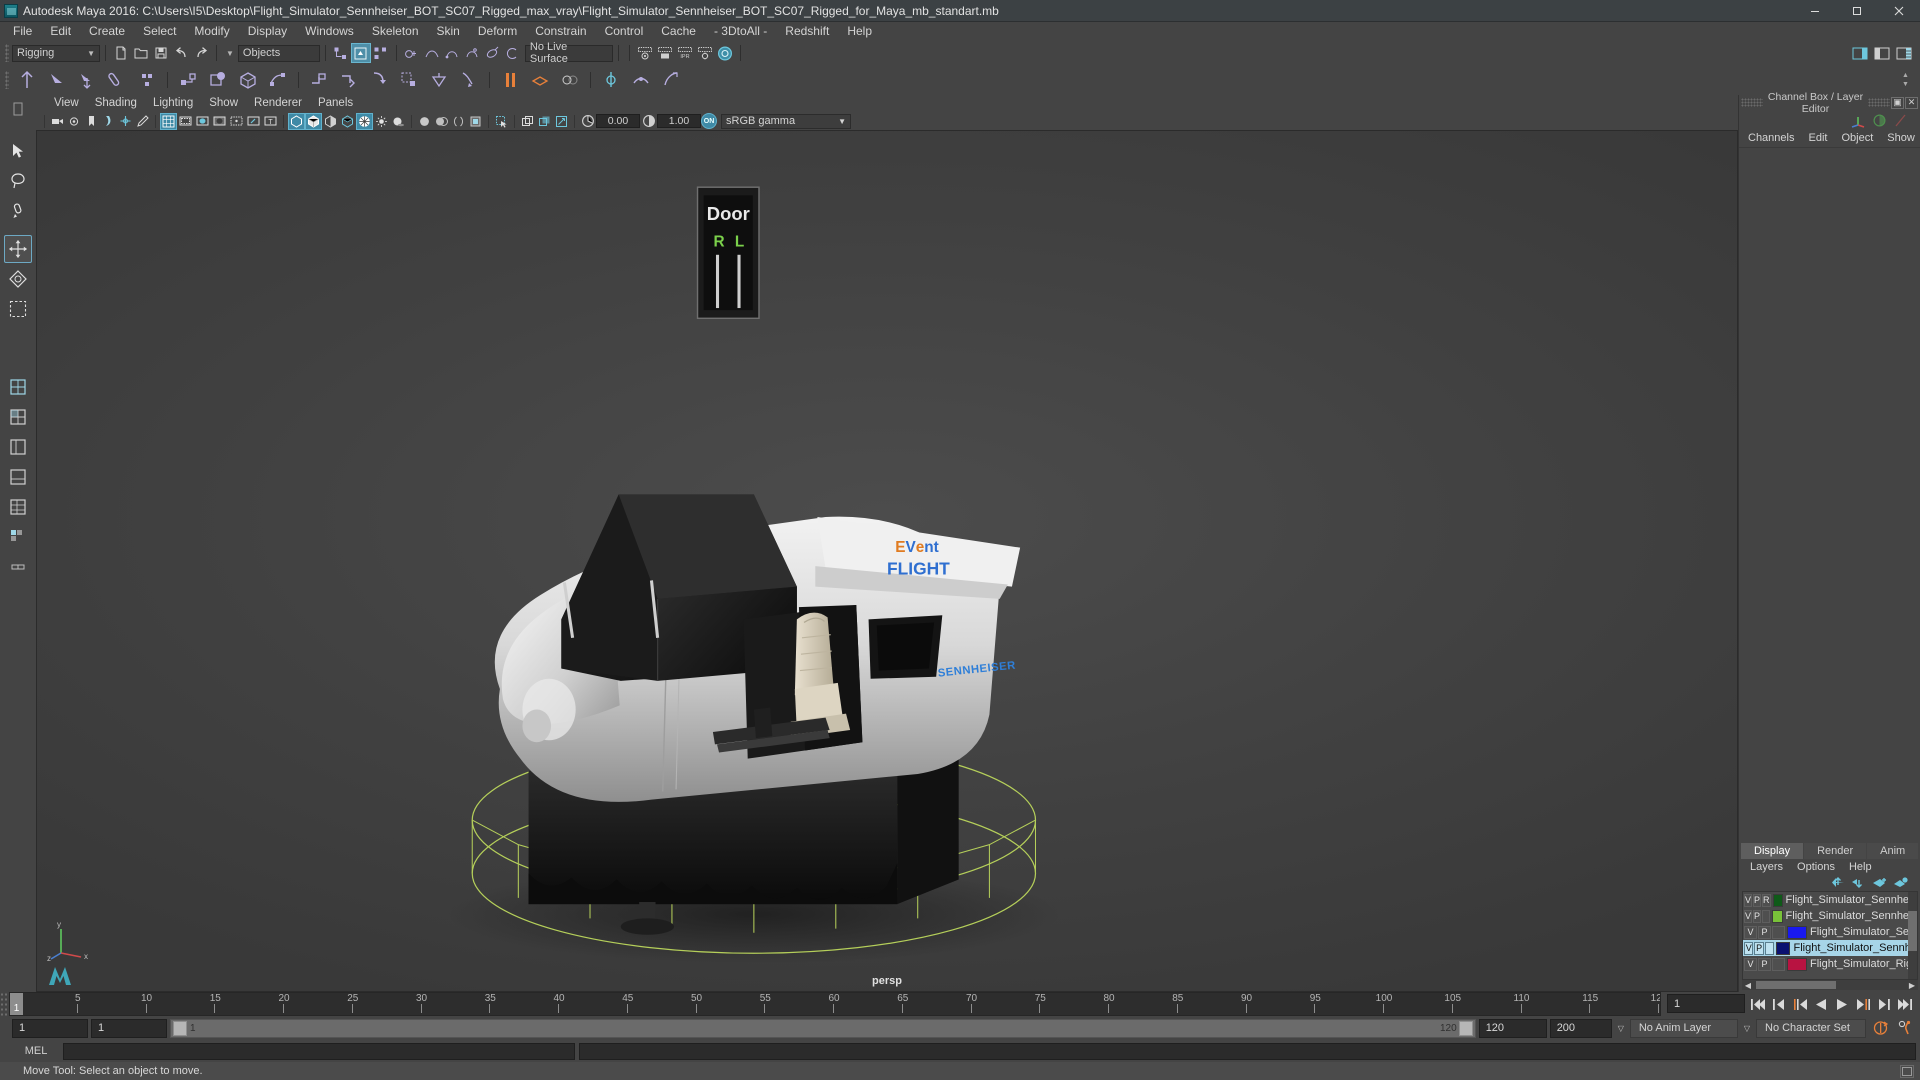 Image resolution: width=1920 pixels, height=1080 pixels. What do you see at coordinates (448, 31) in the screenshot?
I see `menu-skin: Skin` at bounding box center [448, 31].